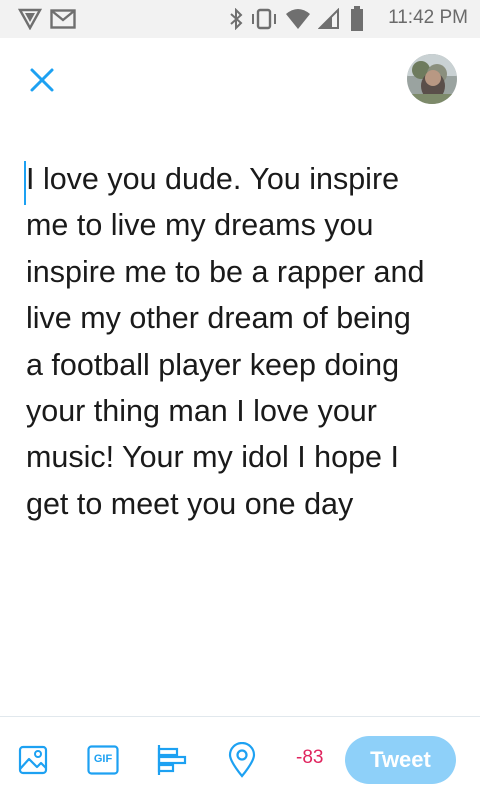  I want to click on wifi-icon, so click(298, 19).